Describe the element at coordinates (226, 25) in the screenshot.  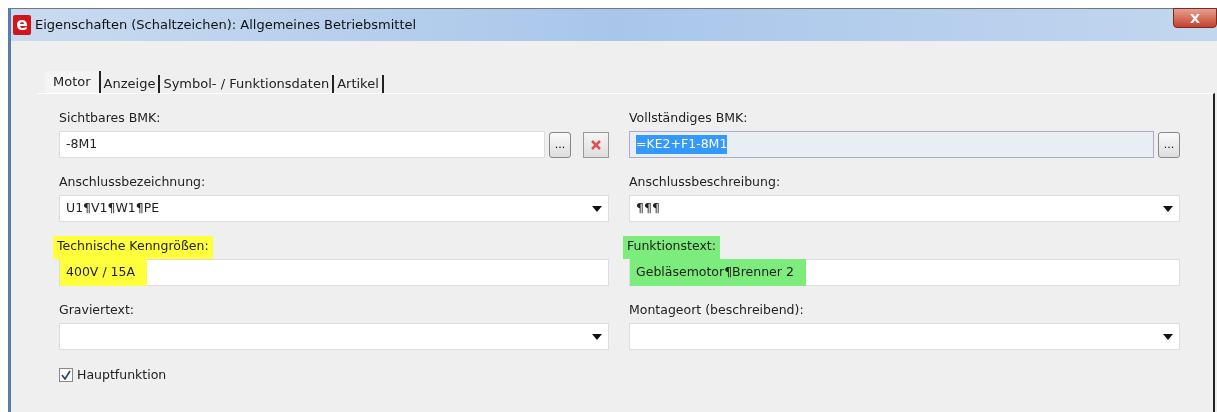
I see `window-title: Eigenschaften (Schaltzeichen): Allgemeines Betriebsmittel` at that location.